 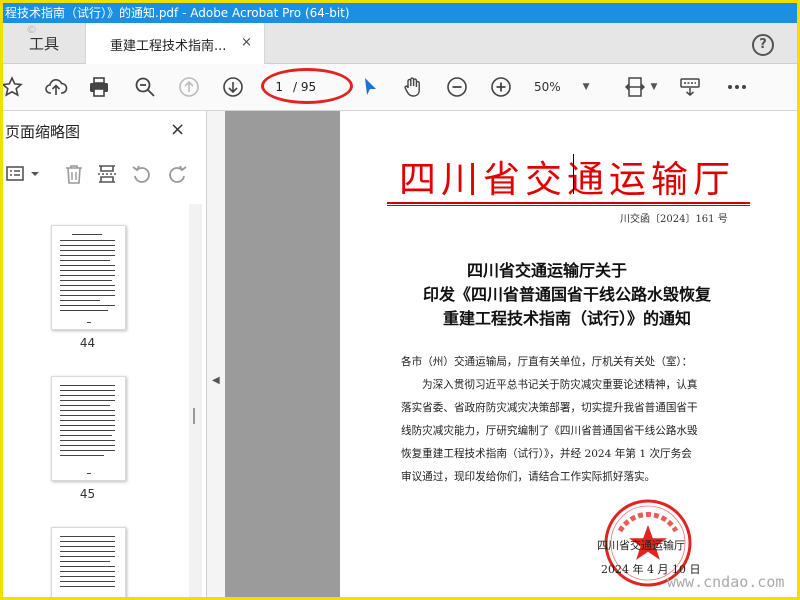 I want to click on zoom-level-dropdown: 50% ▼, so click(x=569, y=87).